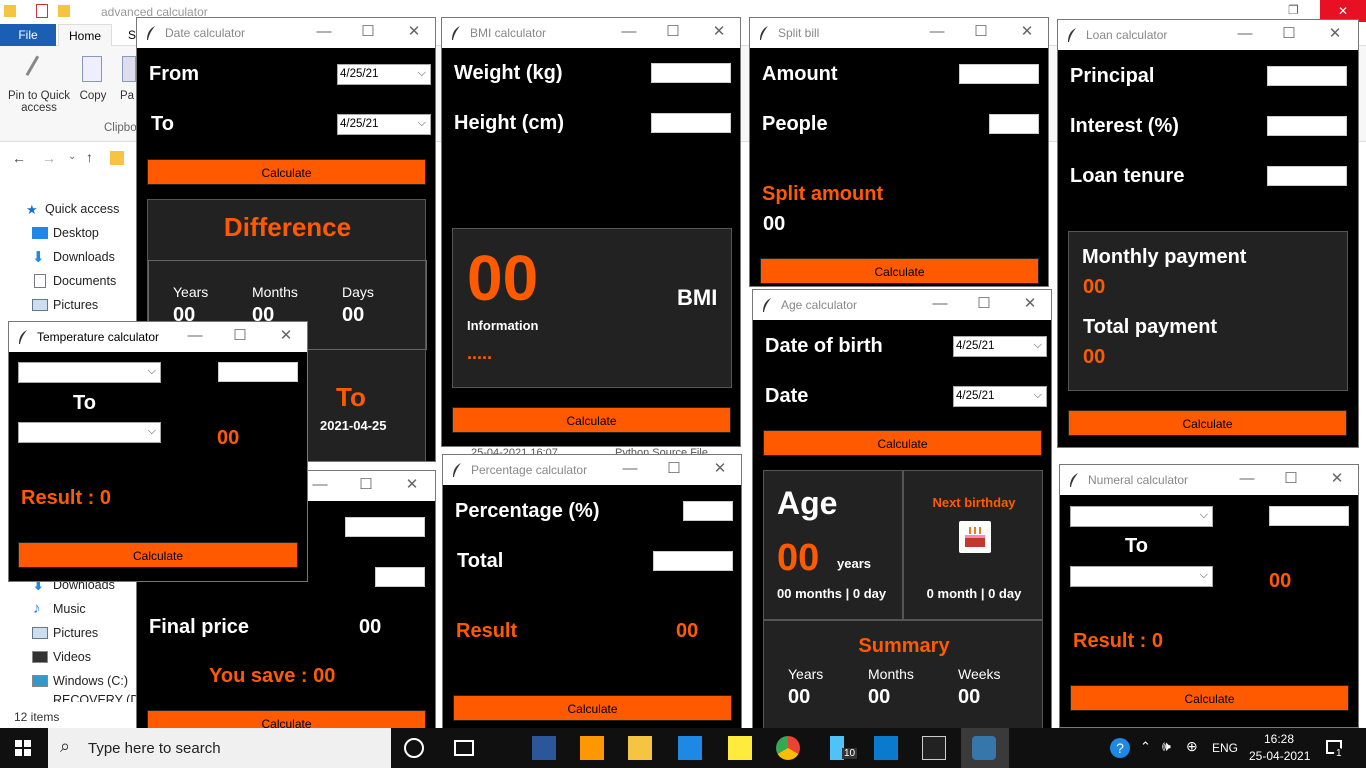  Describe the element at coordinates (384, 124) in the screenshot. I see `to-date-picker: 4/25/21 ⌵` at that location.